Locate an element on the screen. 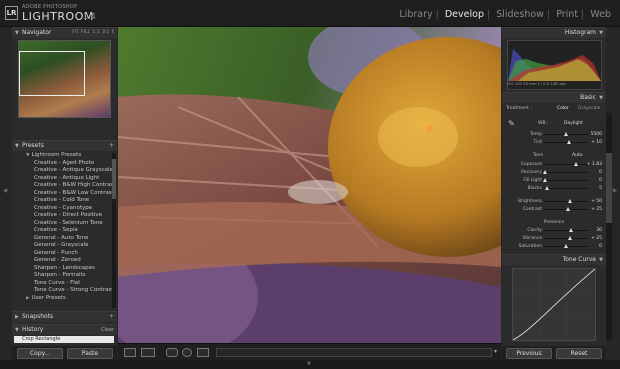 The image size is (620, 369). wb-select: Daylight is located at coordinates (573, 123).